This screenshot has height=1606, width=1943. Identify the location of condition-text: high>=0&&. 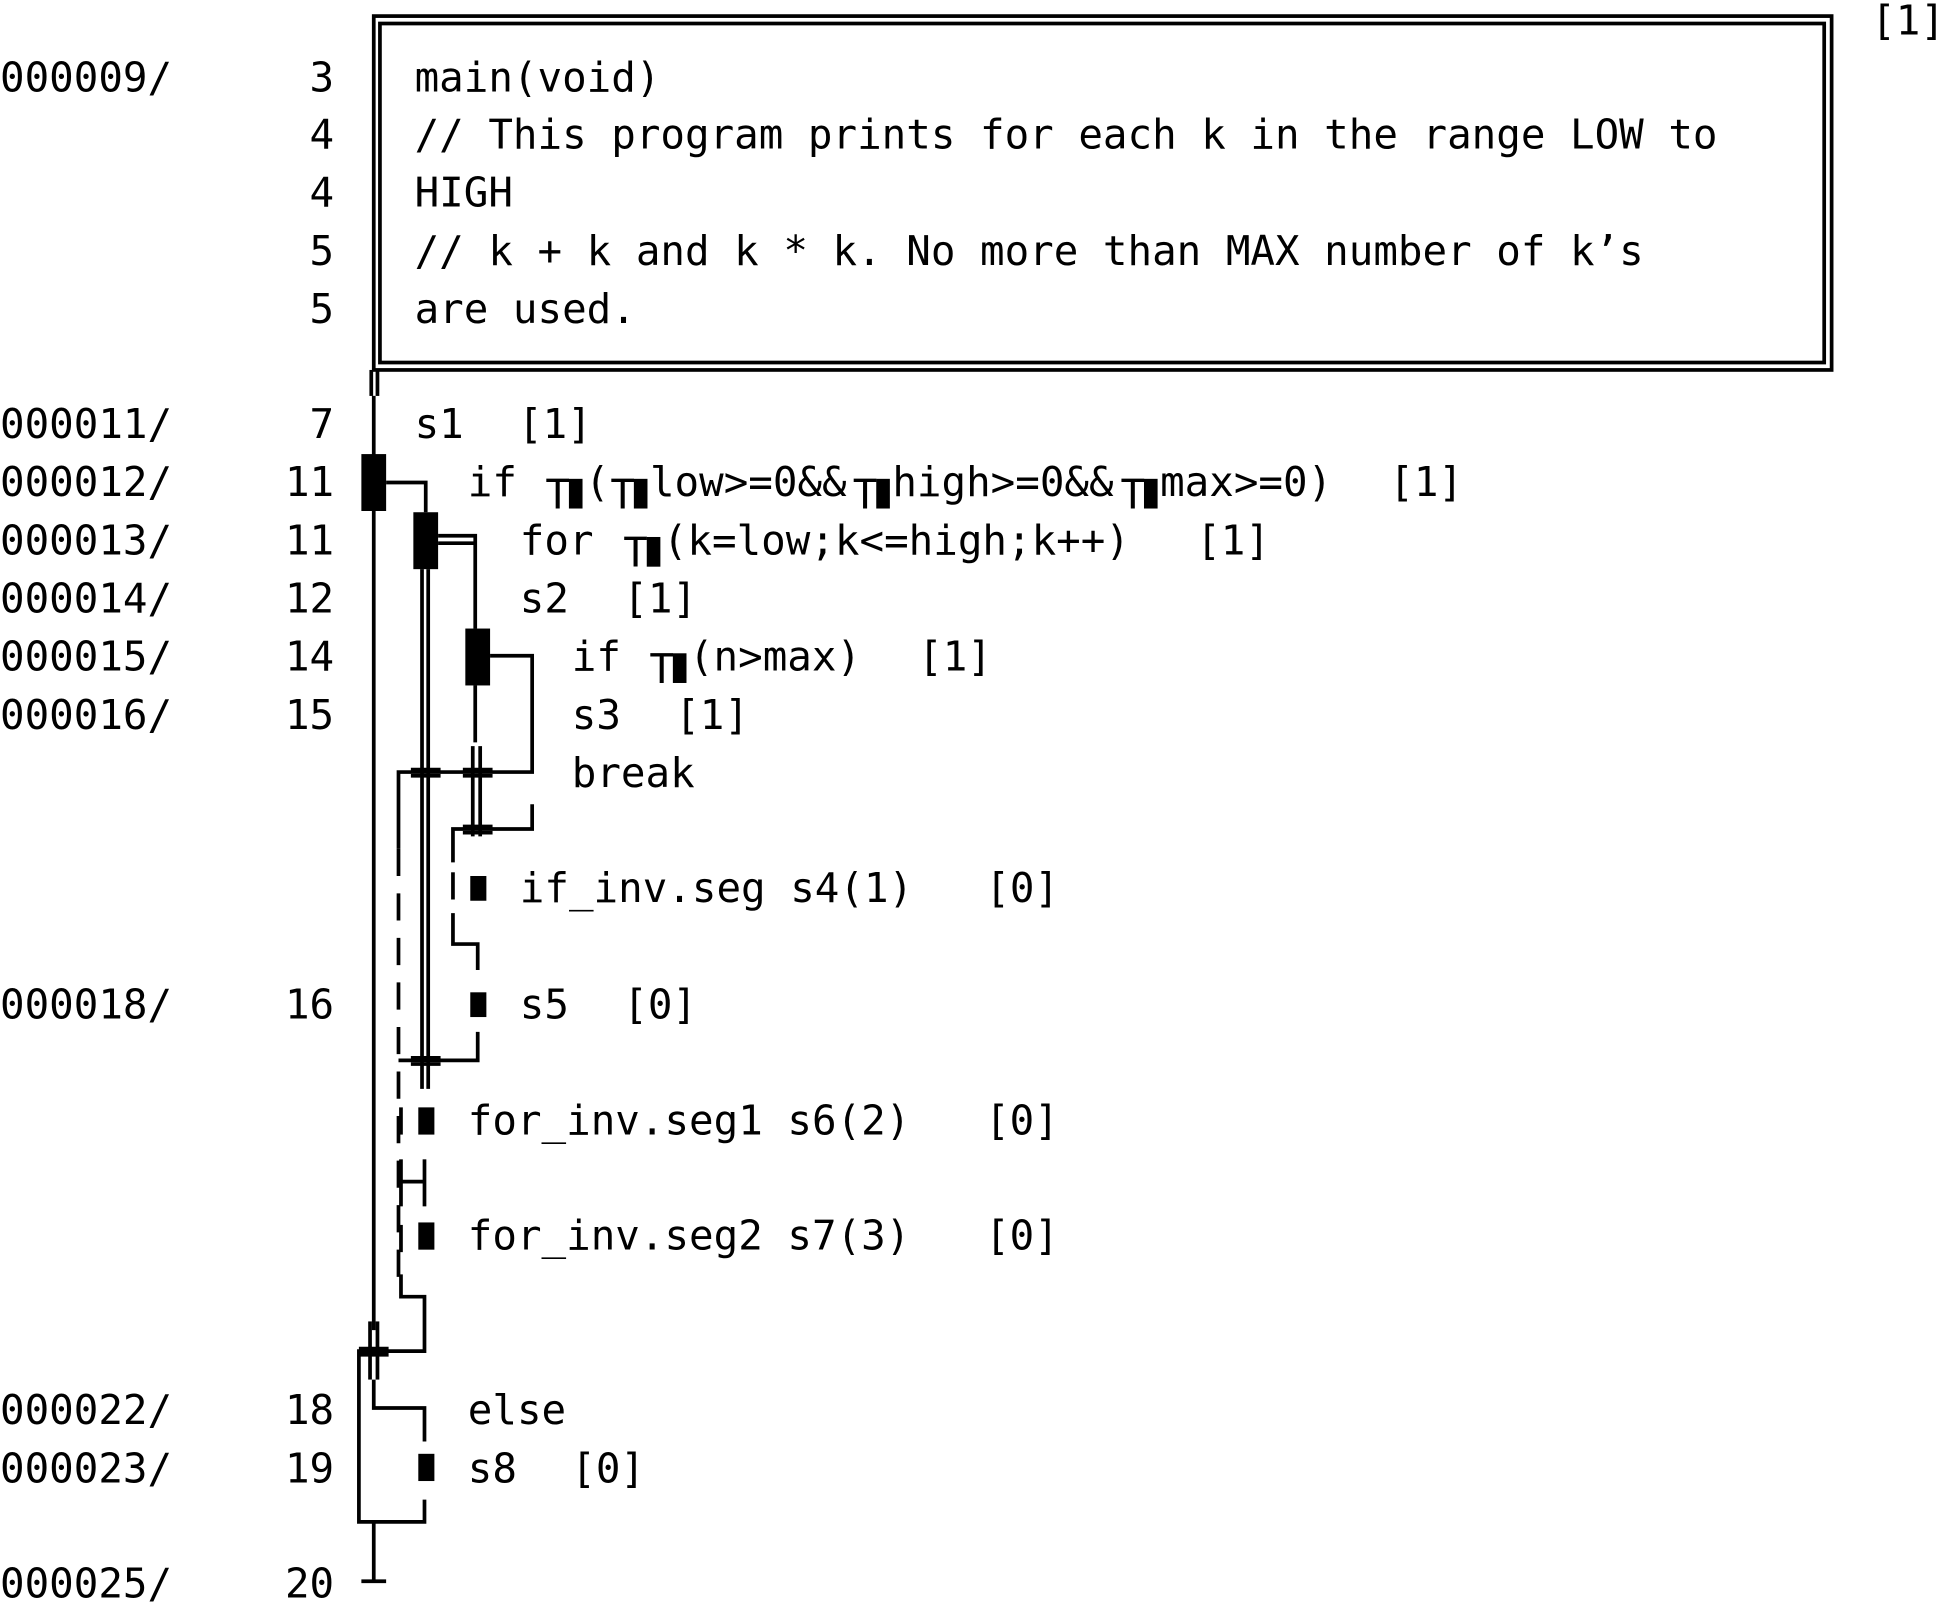
(1003, 482).